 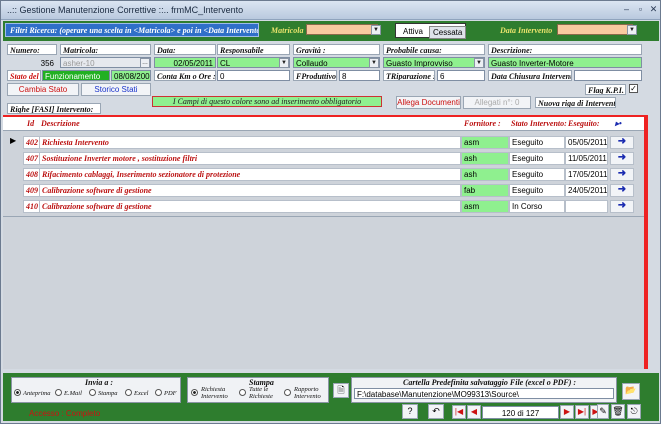 What do you see at coordinates (530, 75) in the screenshot?
I see `chiusura-label: Data Chiusura Intervento :` at bounding box center [530, 75].